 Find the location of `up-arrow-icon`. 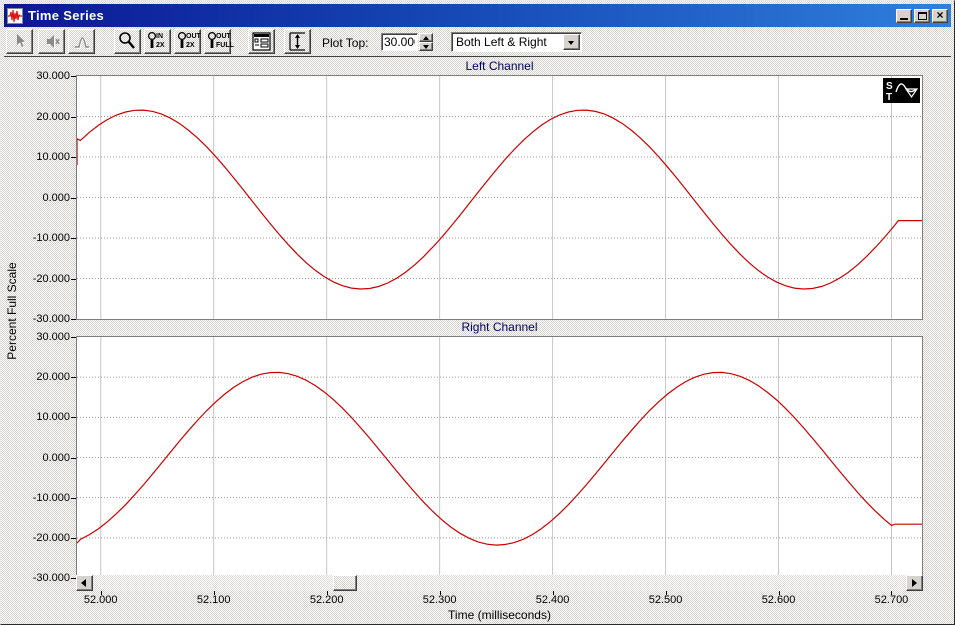

up-arrow-icon is located at coordinates (426, 38).